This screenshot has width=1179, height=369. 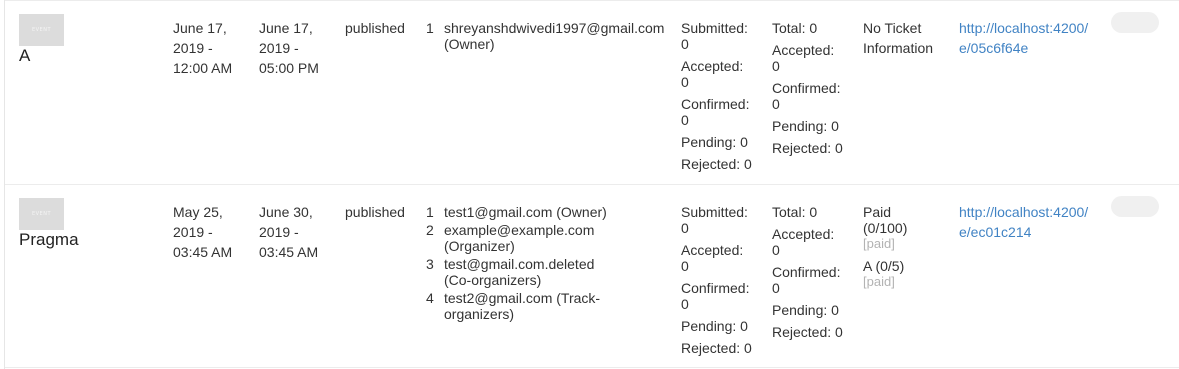 I want to click on list-item: 3 test@gmail.com.deleted (Co-organizers), so click(x=545, y=272).